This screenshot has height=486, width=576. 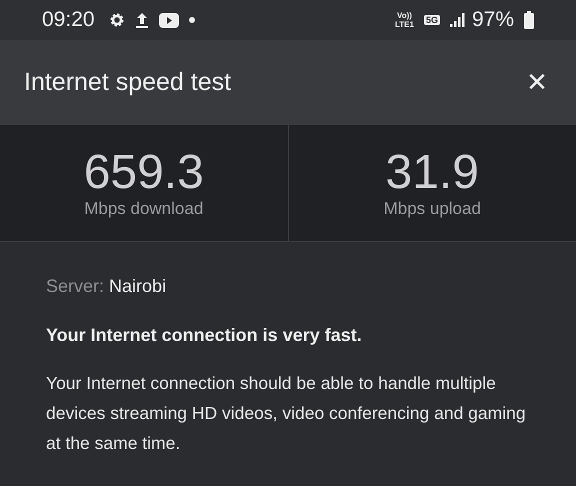 I want to click on description-text: Your Internet connection should be able to handle multiple devices streaming HD videos, video conferencing and gaming at the same time., so click(x=286, y=413).